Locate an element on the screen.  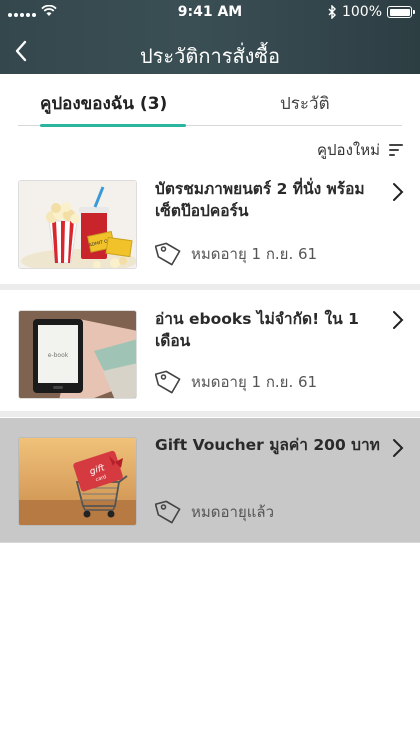
list-bottom-border is located at coordinates (210, 542).